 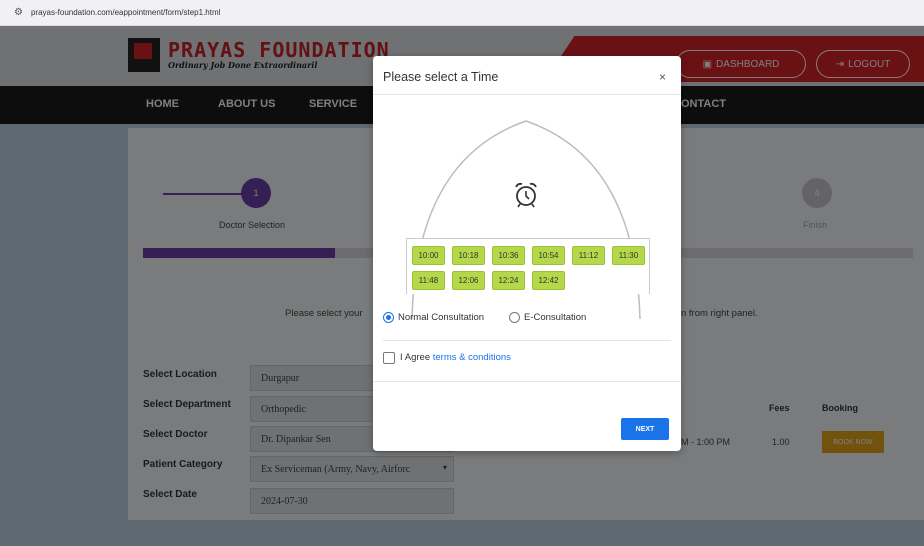 I want to click on time-slot: 12:06, so click(x=468, y=280).